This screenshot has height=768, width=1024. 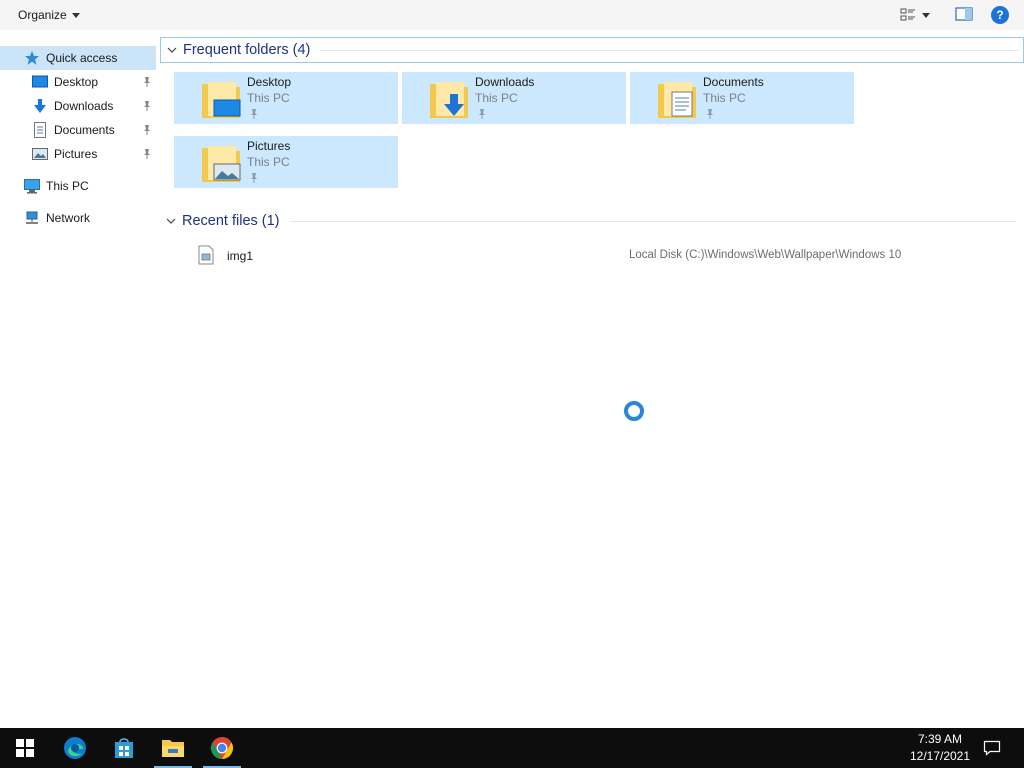 I want to click on frequent-folders-title: Frequent folders (4), so click(x=247, y=50).